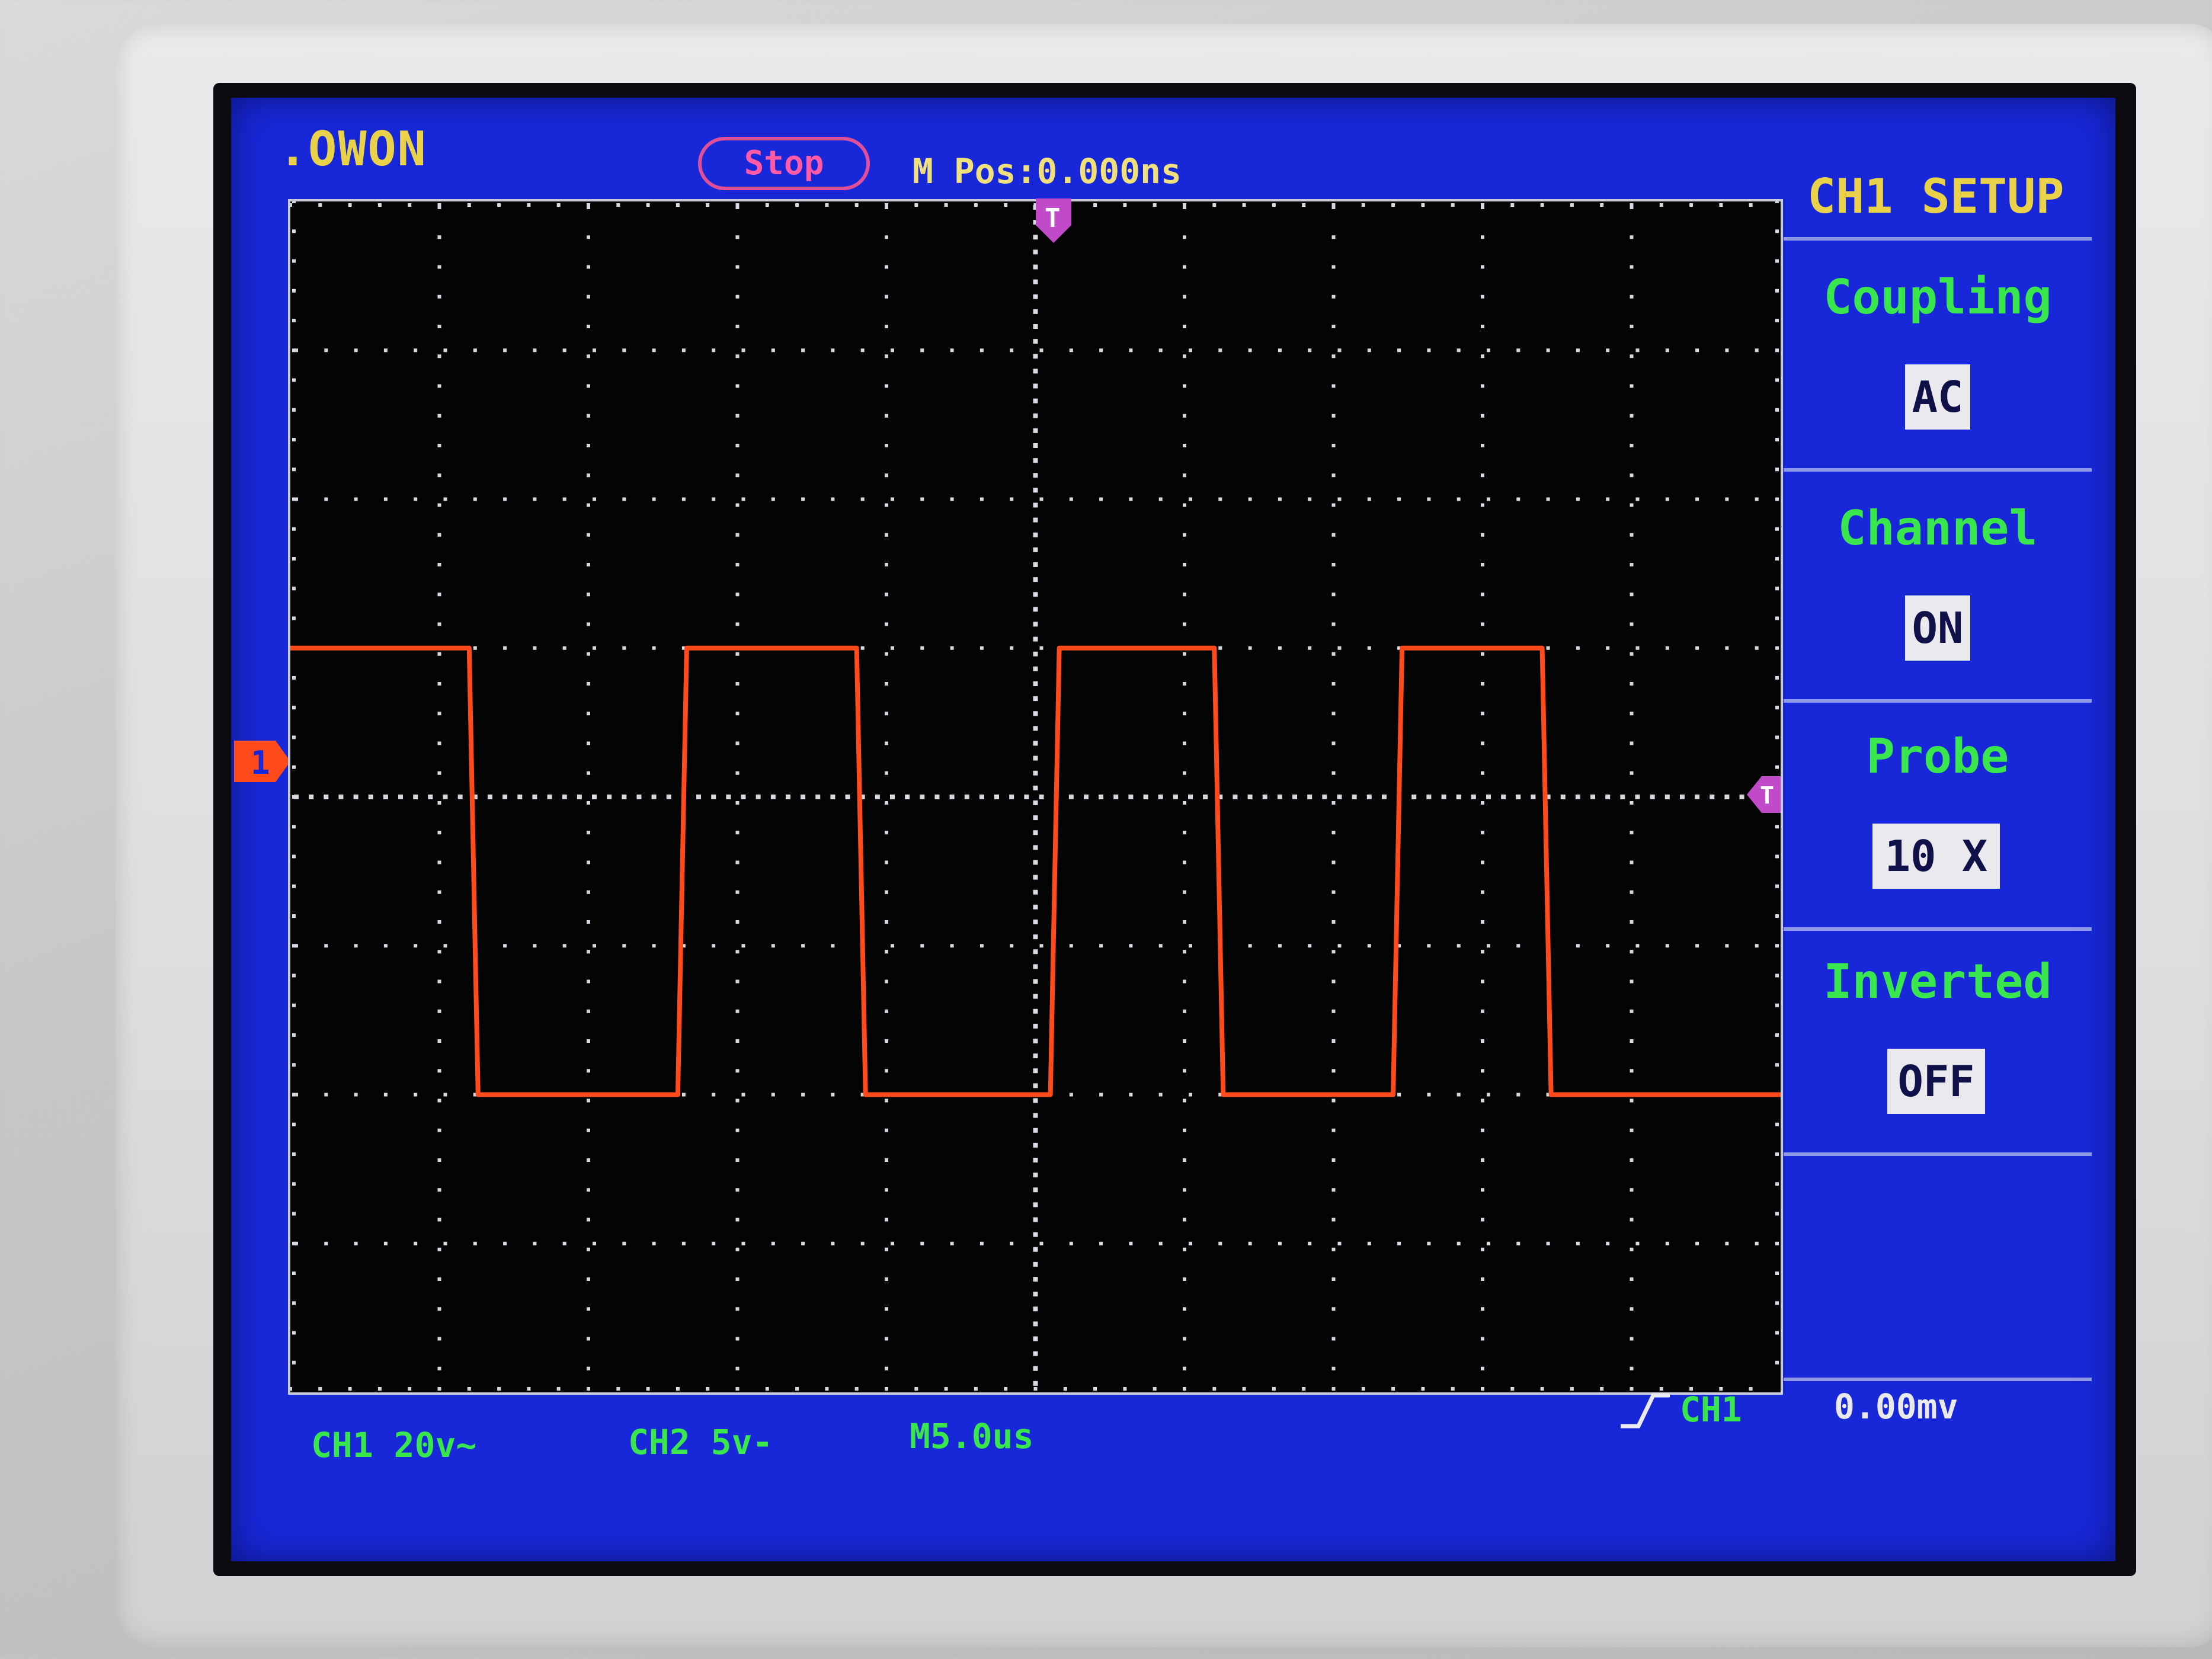 The image size is (2212, 1659). I want to click on trigger-level-readout: 0.00mv, so click(1896, 1407).